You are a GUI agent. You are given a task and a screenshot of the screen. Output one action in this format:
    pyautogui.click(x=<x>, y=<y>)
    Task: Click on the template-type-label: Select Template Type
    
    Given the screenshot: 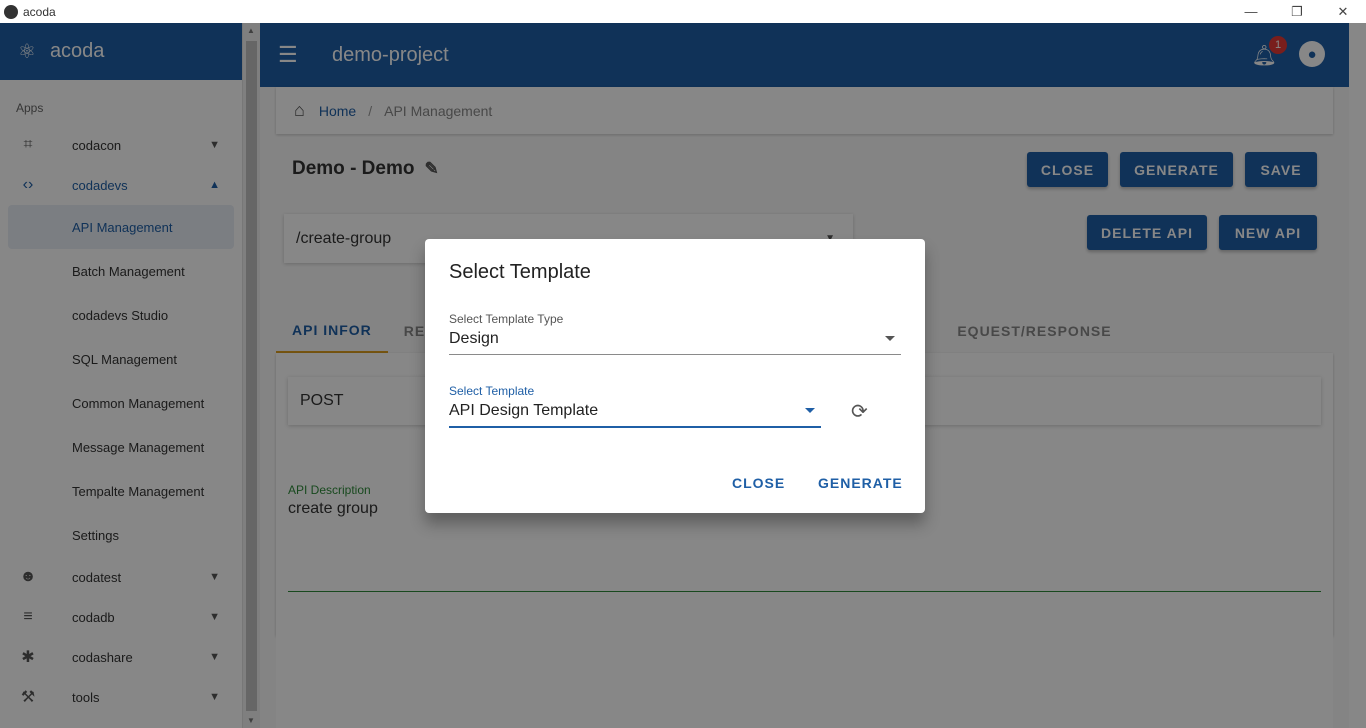 What is the action you would take?
    pyautogui.click(x=506, y=319)
    